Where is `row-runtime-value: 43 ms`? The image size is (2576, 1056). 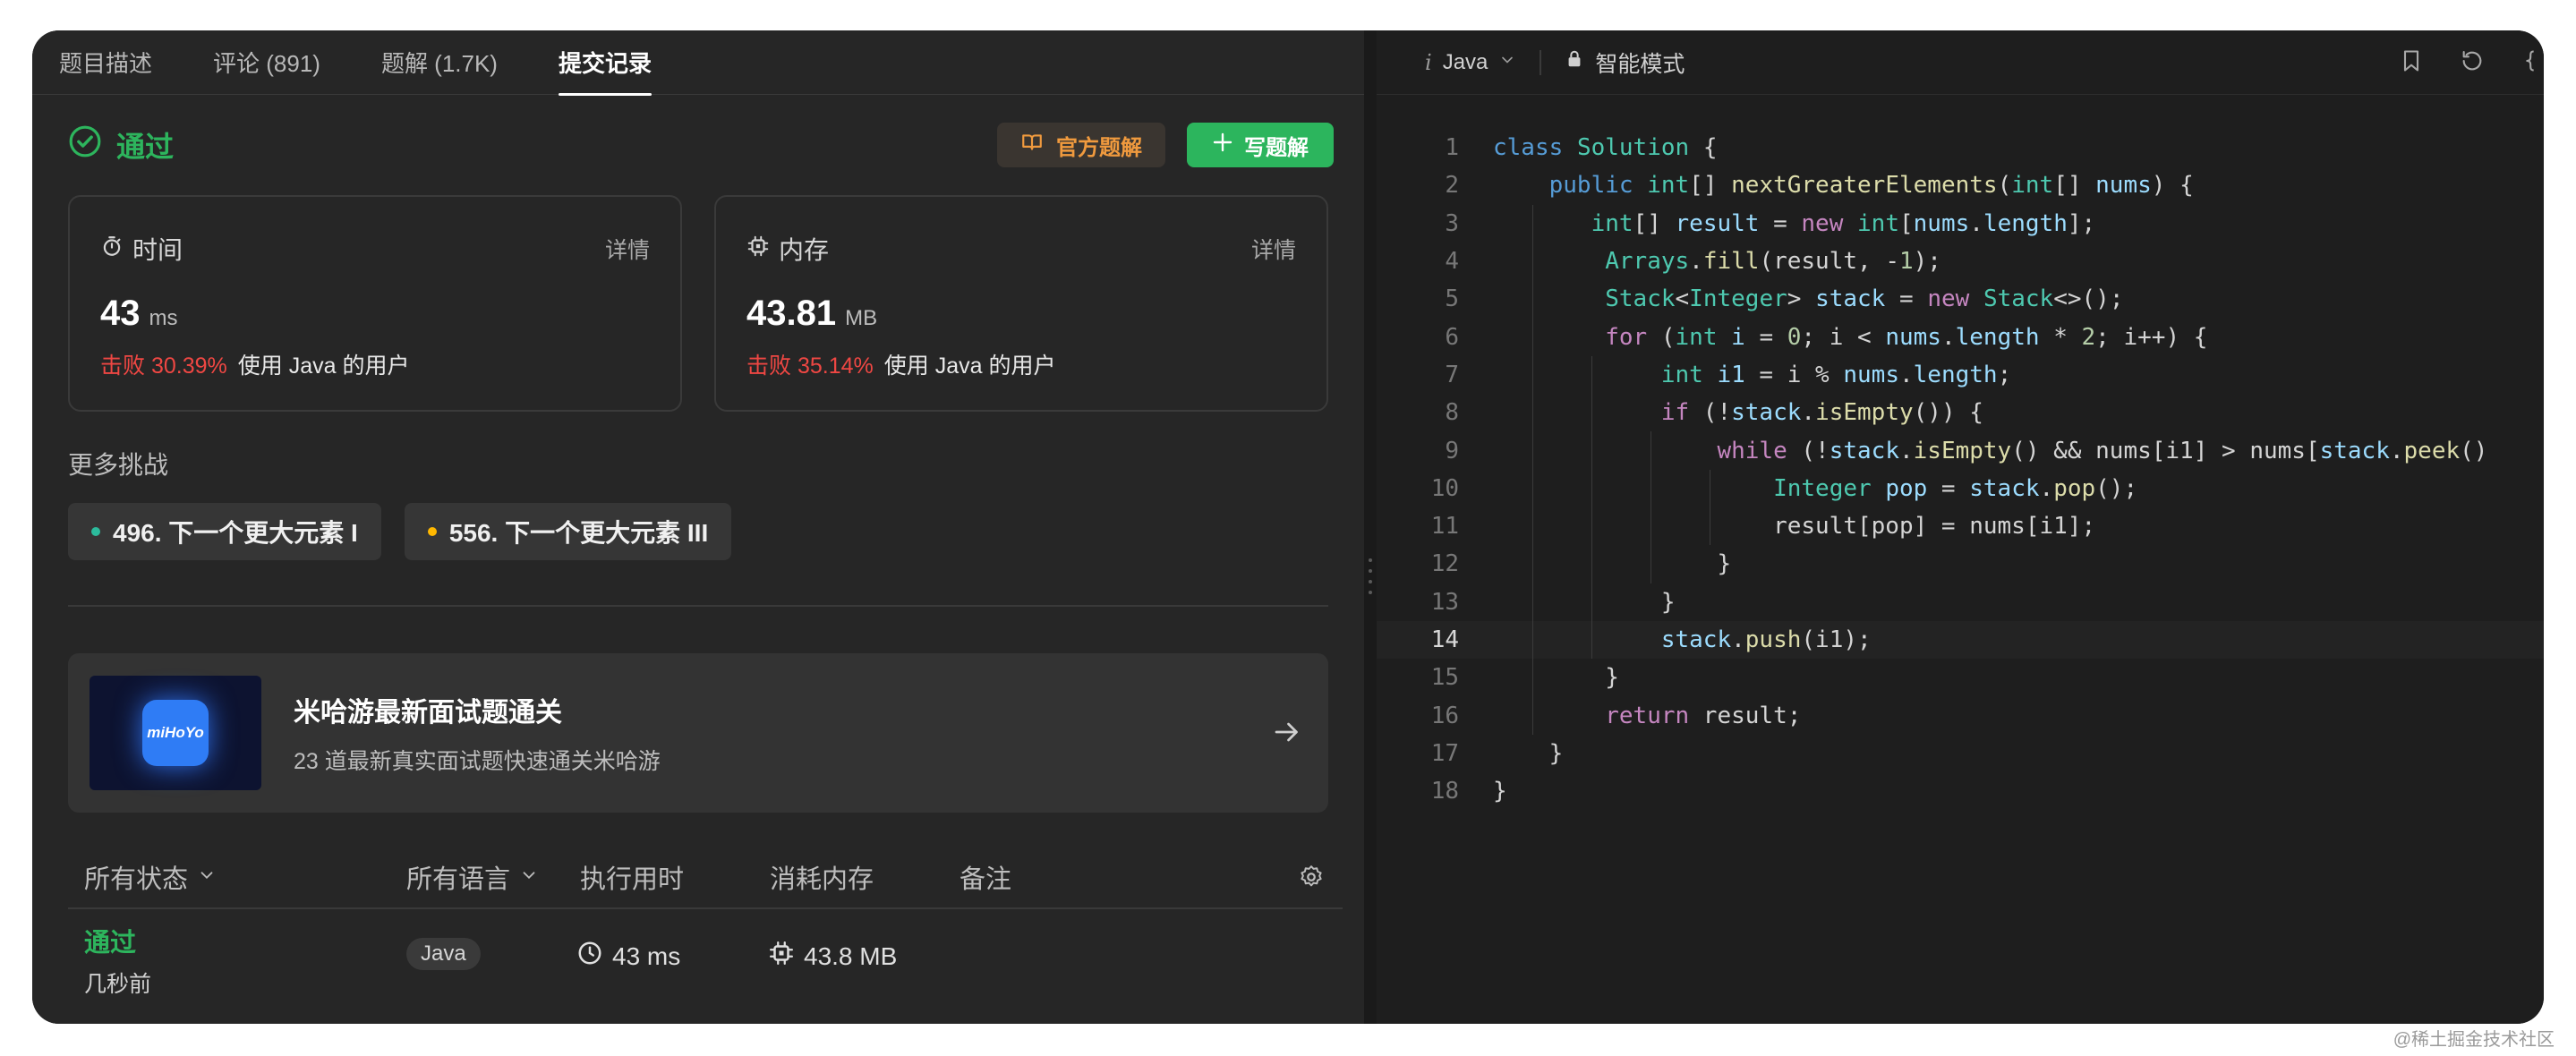
row-runtime-value: 43 ms is located at coordinates (646, 956).